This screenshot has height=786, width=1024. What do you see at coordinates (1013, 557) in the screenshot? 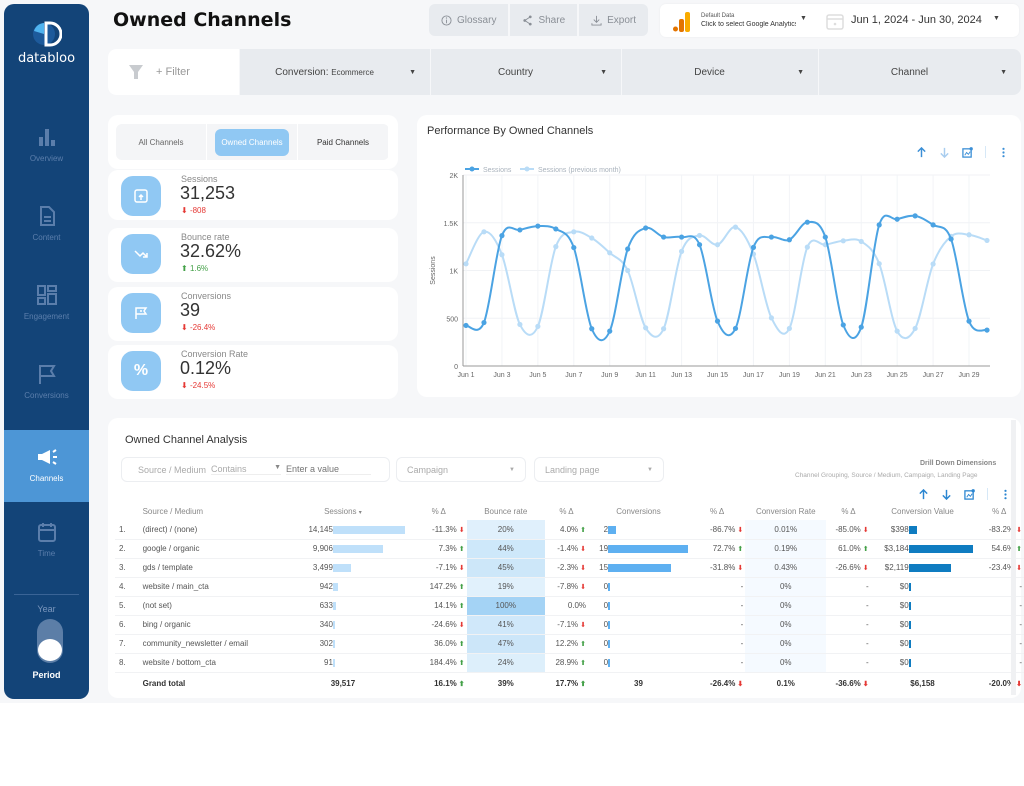
I see `table-scrollbar` at bounding box center [1013, 557].